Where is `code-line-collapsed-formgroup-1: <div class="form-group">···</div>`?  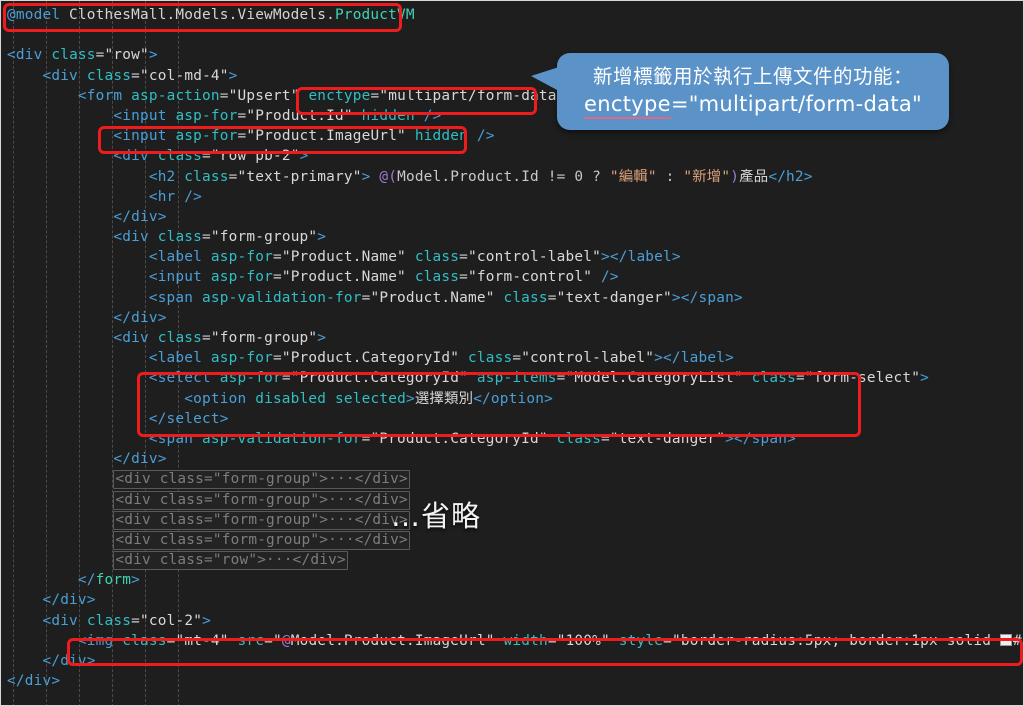
code-line-collapsed-formgroup-1: <div class="form-group">···</div> is located at coordinates (512, 479).